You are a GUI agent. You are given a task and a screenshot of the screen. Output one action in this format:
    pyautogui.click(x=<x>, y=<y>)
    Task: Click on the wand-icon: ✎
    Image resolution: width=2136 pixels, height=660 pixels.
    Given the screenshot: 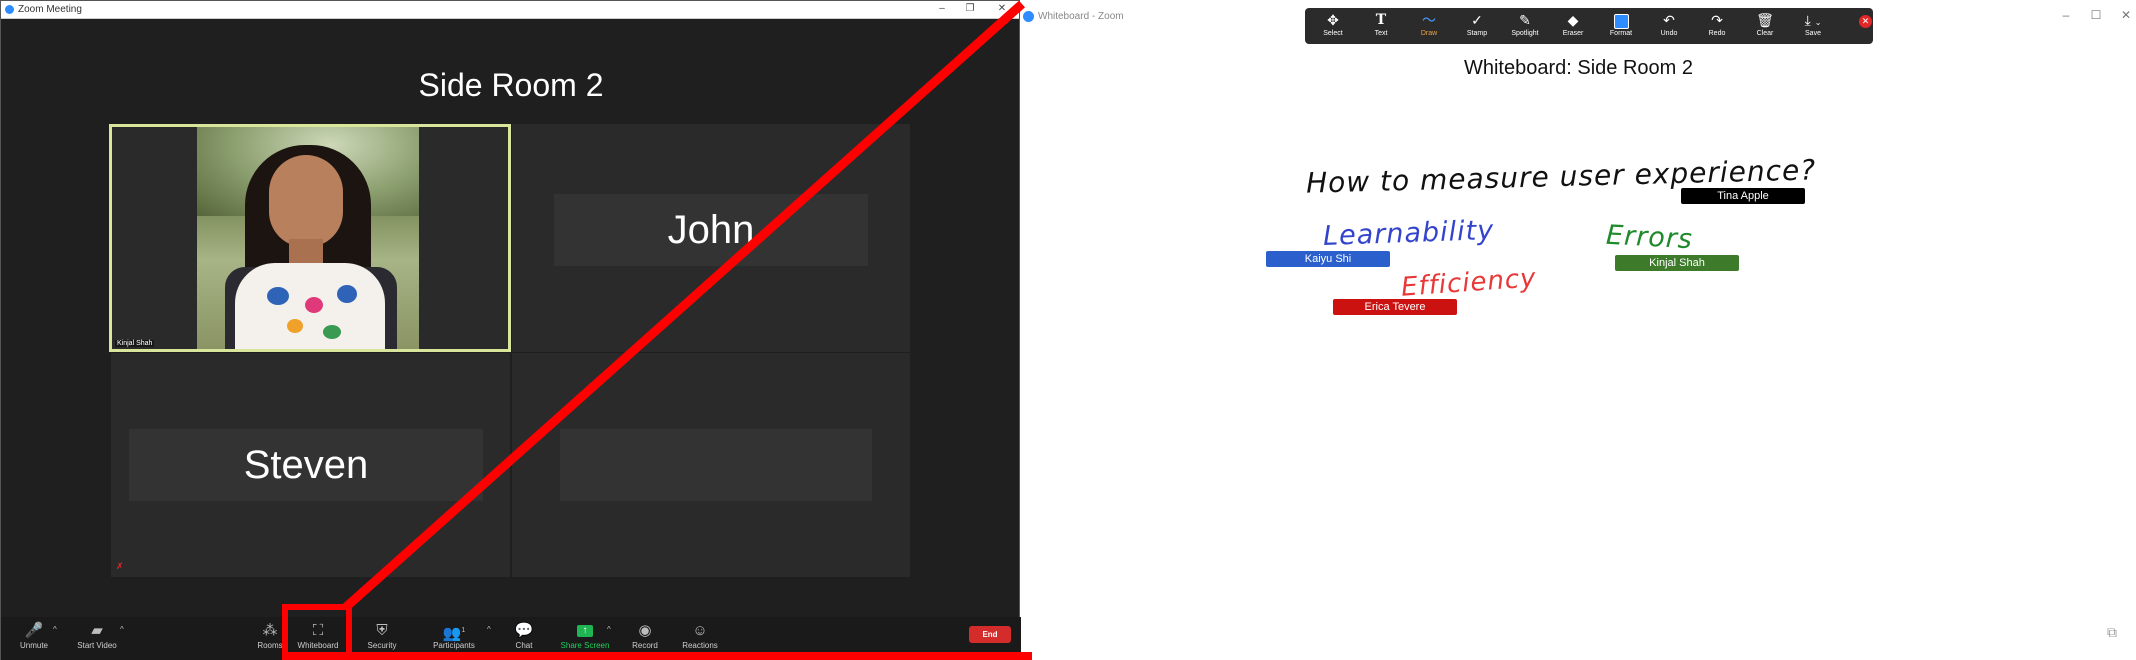 What is the action you would take?
    pyautogui.click(x=1525, y=20)
    